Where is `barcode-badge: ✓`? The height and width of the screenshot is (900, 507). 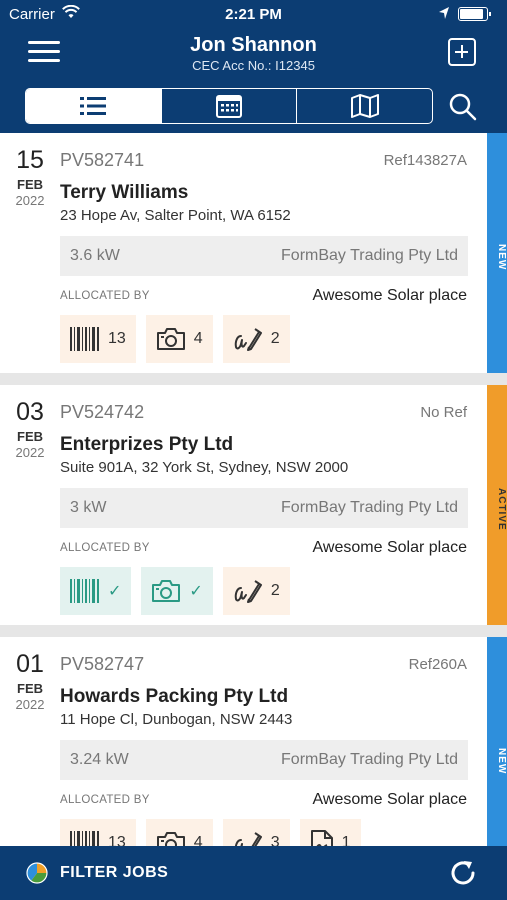
barcode-badge: ✓ is located at coordinates (96, 591).